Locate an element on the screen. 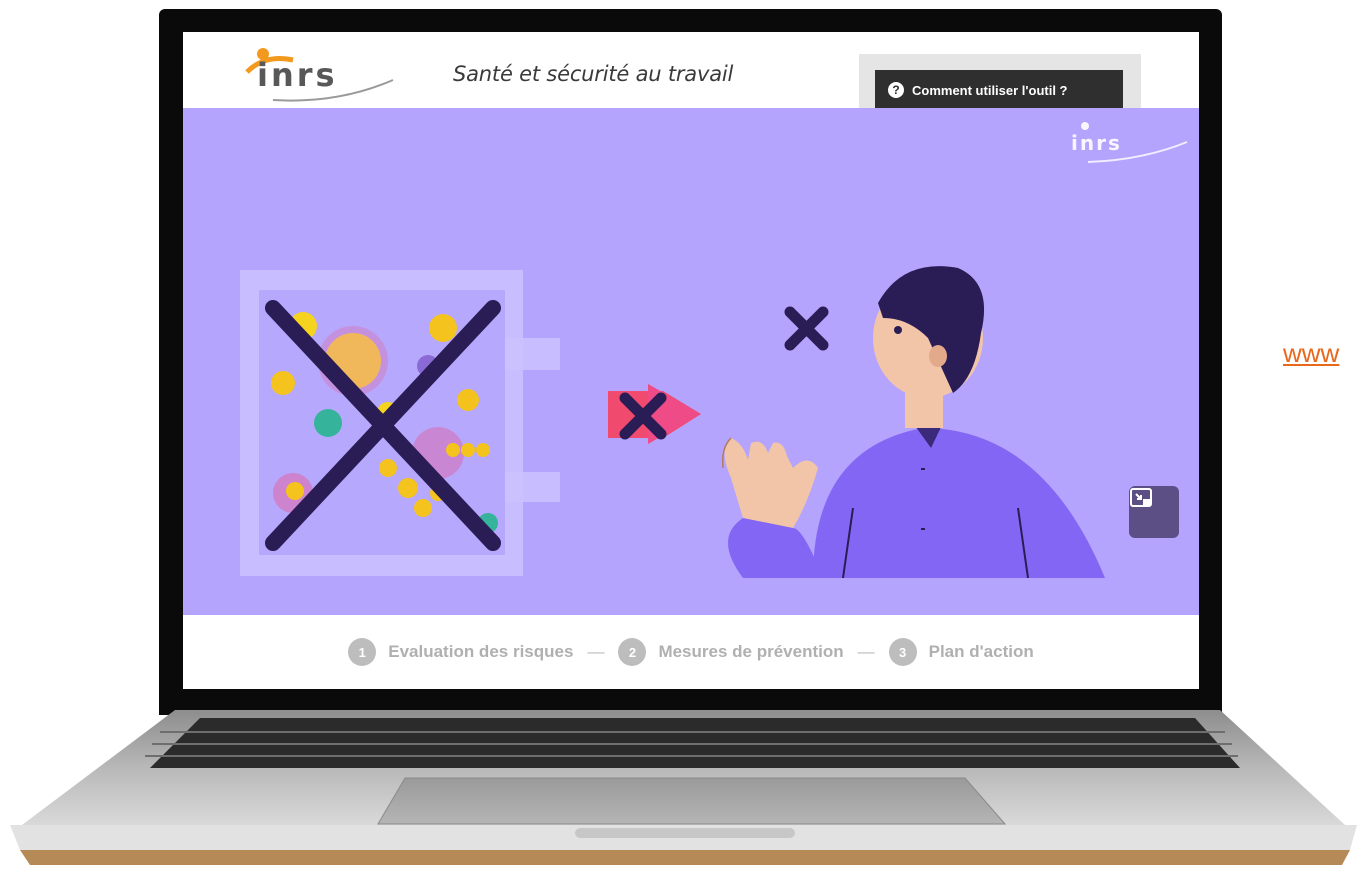 This screenshot has width=1367, height=871. step-number: 3 is located at coordinates (902, 652).